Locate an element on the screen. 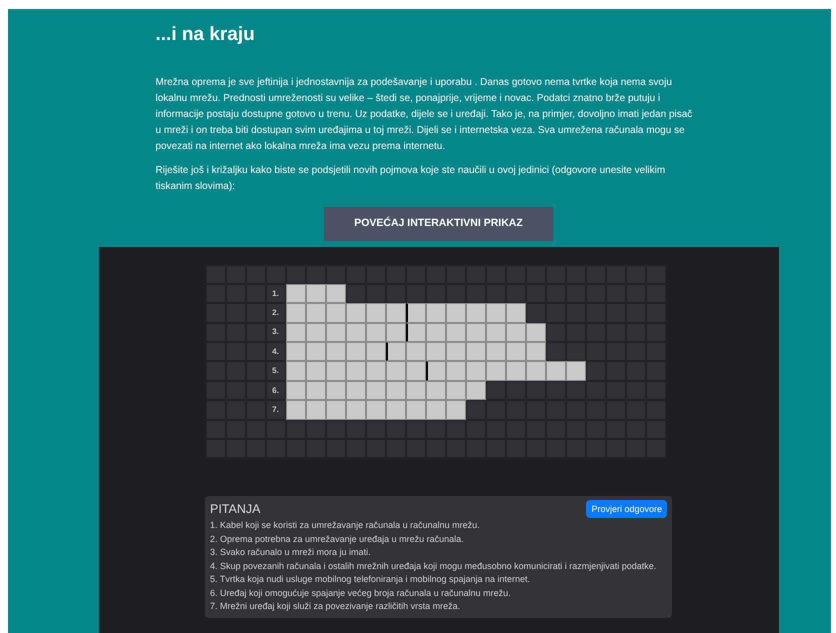 This screenshot has height=633, width=836. clue-number: 1. is located at coordinates (276, 294).